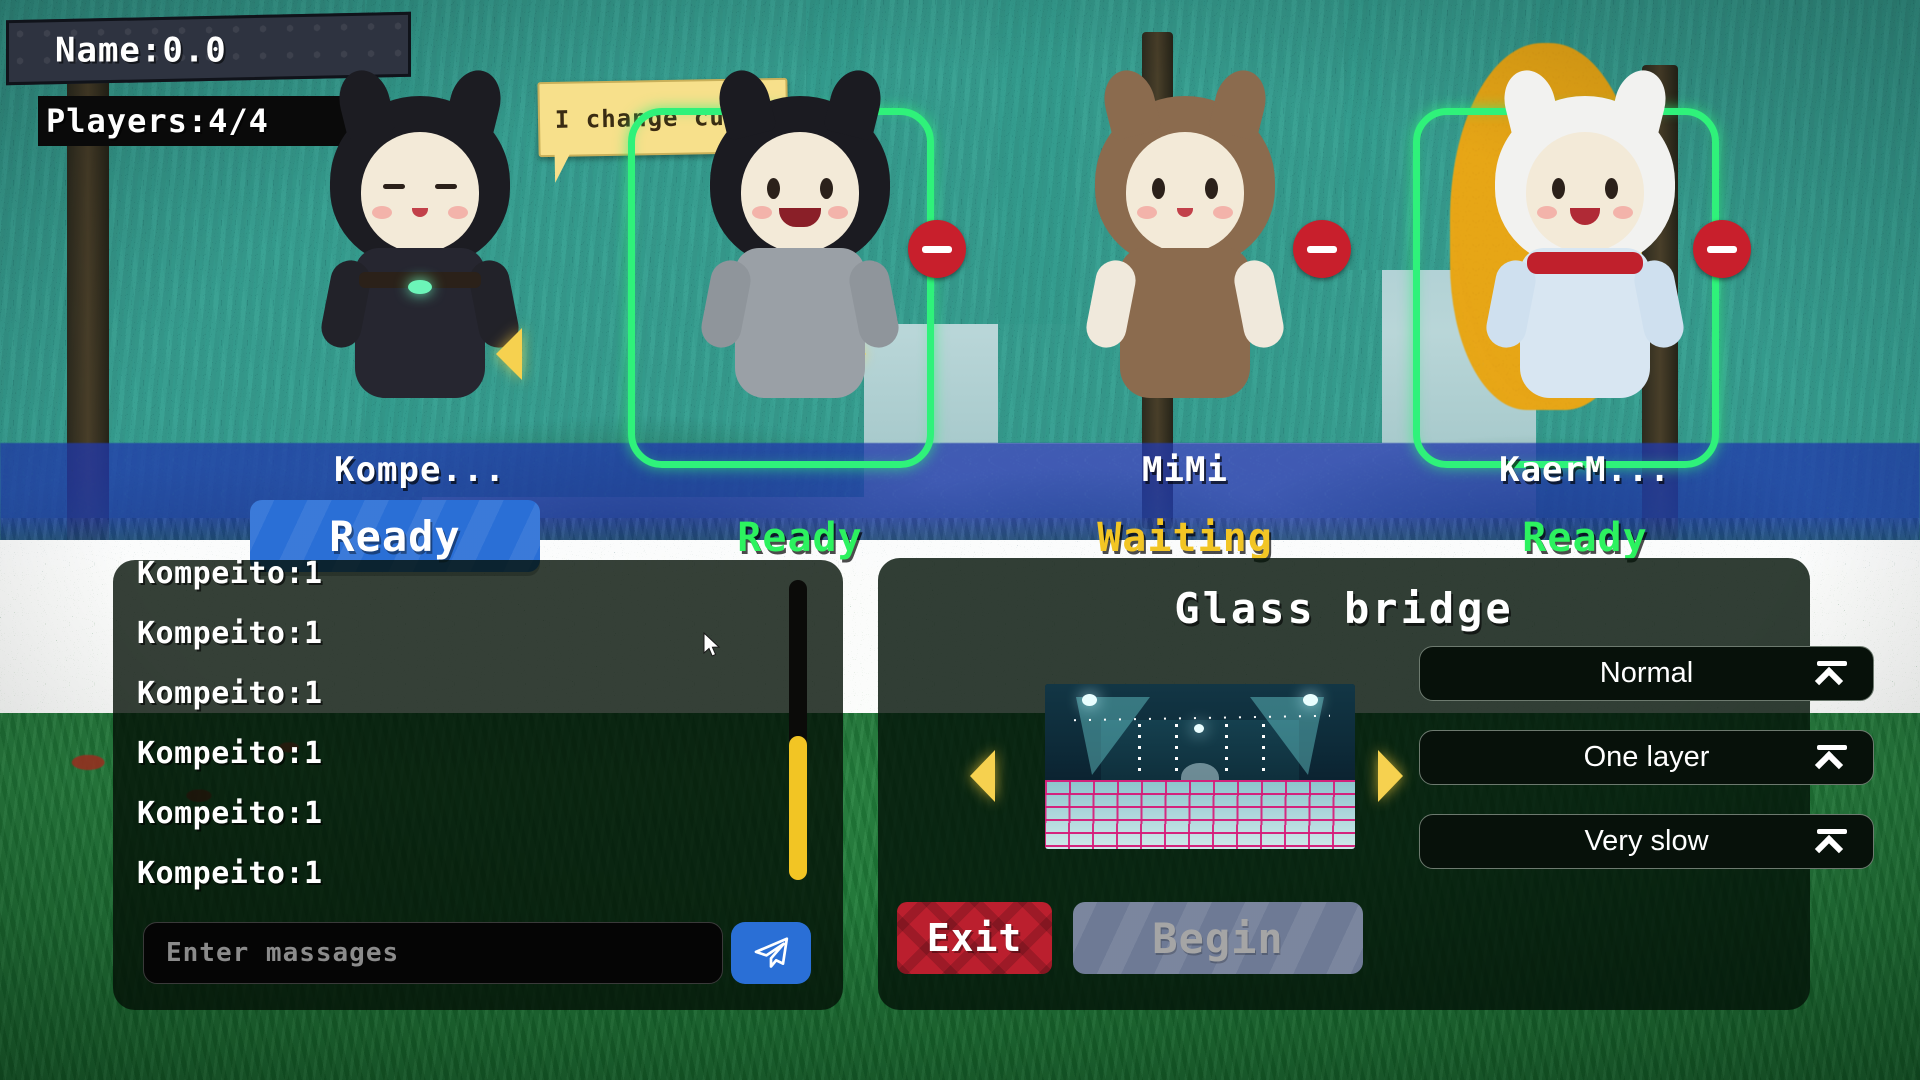 The width and height of the screenshot is (1920, 1080). I want to click on mouse-cursor, so click(712, 644).